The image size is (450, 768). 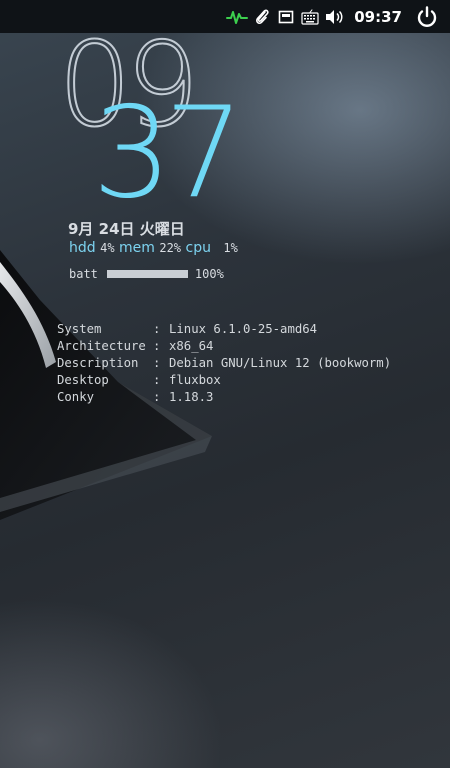 I want to click on battery-bar, so click(x=147, y=274).